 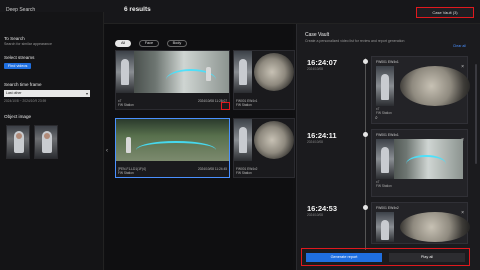 I want to click on case-vault-button: Case Vault (3), so click(x=445, y=12).